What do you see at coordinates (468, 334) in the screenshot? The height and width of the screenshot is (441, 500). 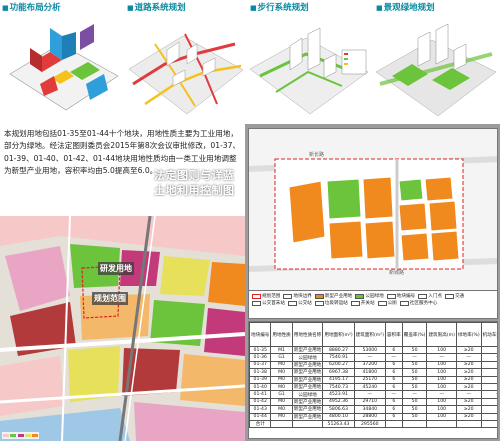 I see `table-header-cell: 绿地率(%)` at bounding box center [468, 334].